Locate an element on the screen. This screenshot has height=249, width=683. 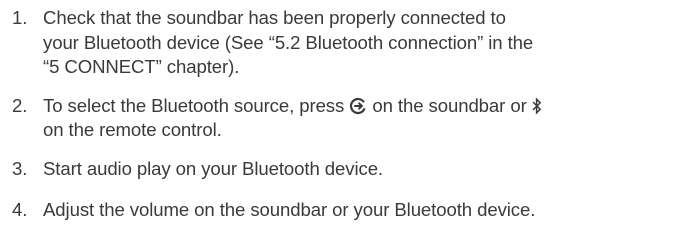
step-number: 4. is located at coordinates (20, 209).